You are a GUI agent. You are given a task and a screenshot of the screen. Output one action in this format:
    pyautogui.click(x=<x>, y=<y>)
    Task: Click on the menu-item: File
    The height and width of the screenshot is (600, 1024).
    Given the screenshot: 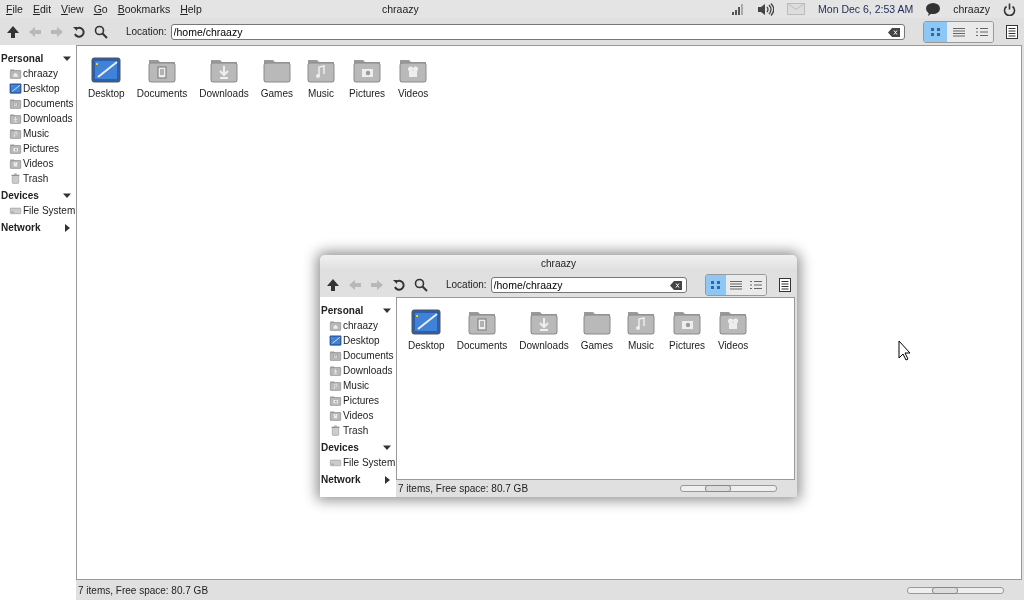 What is the action you would take?
    pyautogui.click(x=14, y=9)
    